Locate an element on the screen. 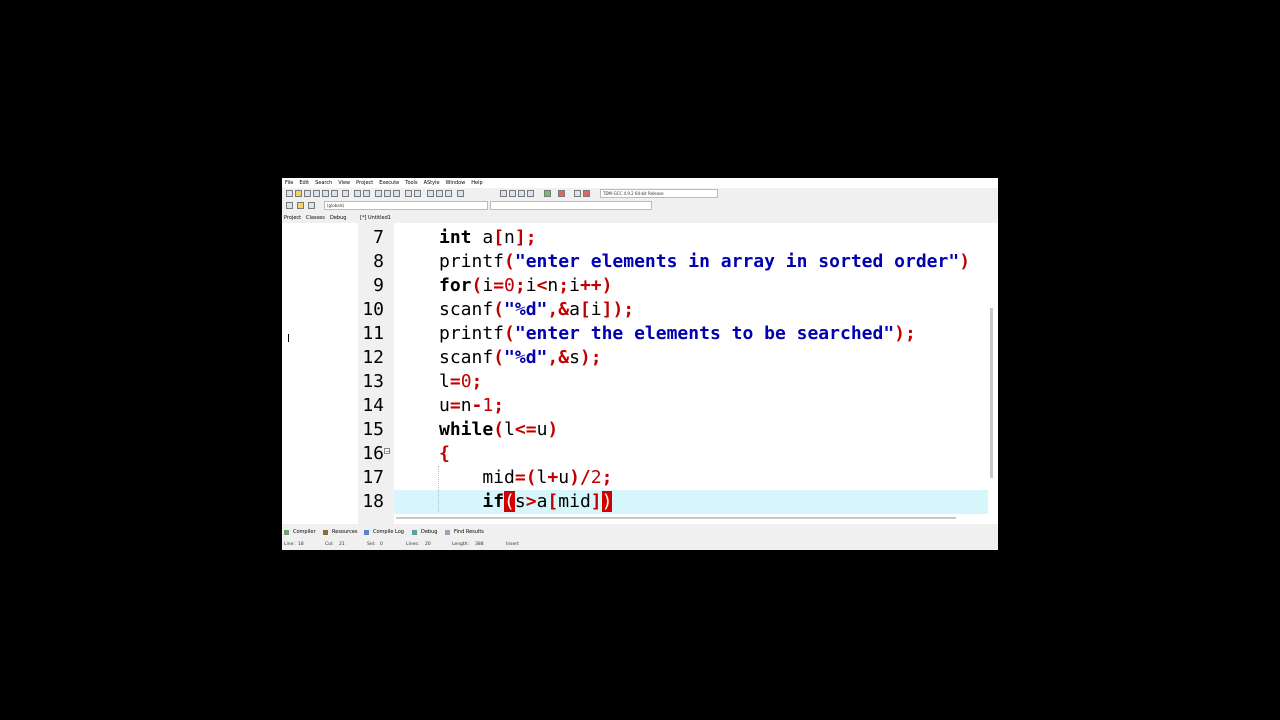  tab-find-results: Find Results is located at coordinates (469, 532).